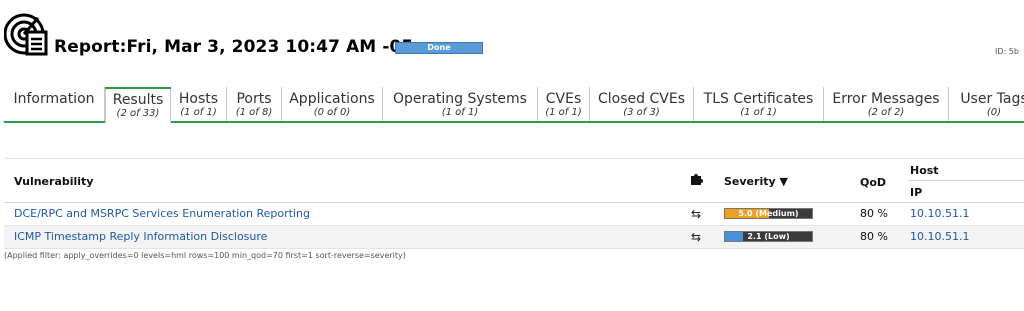 The image size is (1024, 311). Describe the element at coordinates (641, 99) in the screenshot. I see `tab-label: Closed CVEs` at that location.